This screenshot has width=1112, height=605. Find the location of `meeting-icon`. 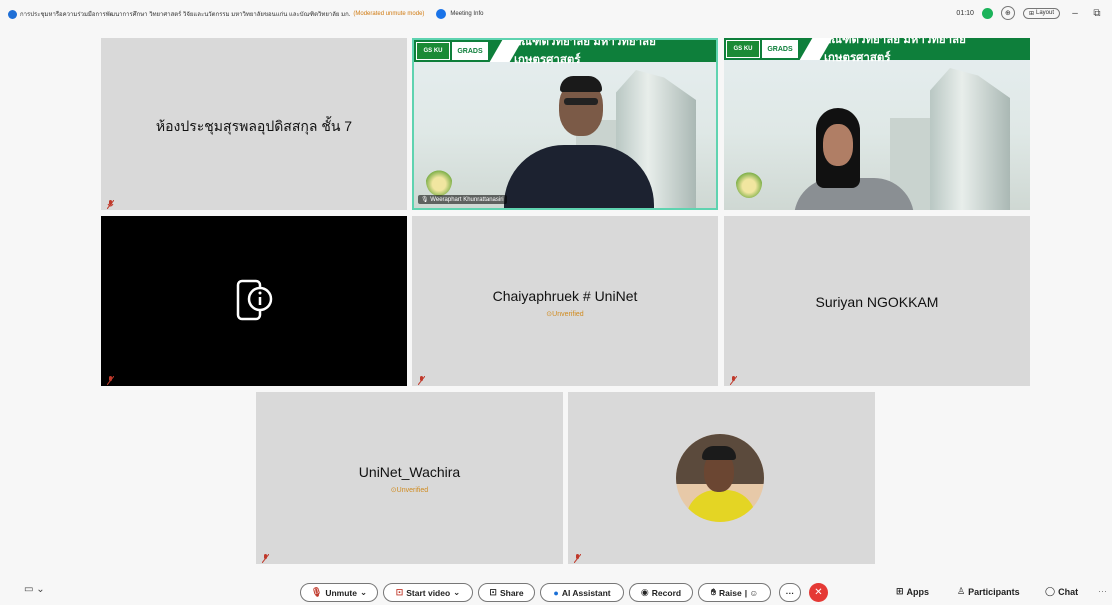

meeting-icon is located at coordinates (12, 14).